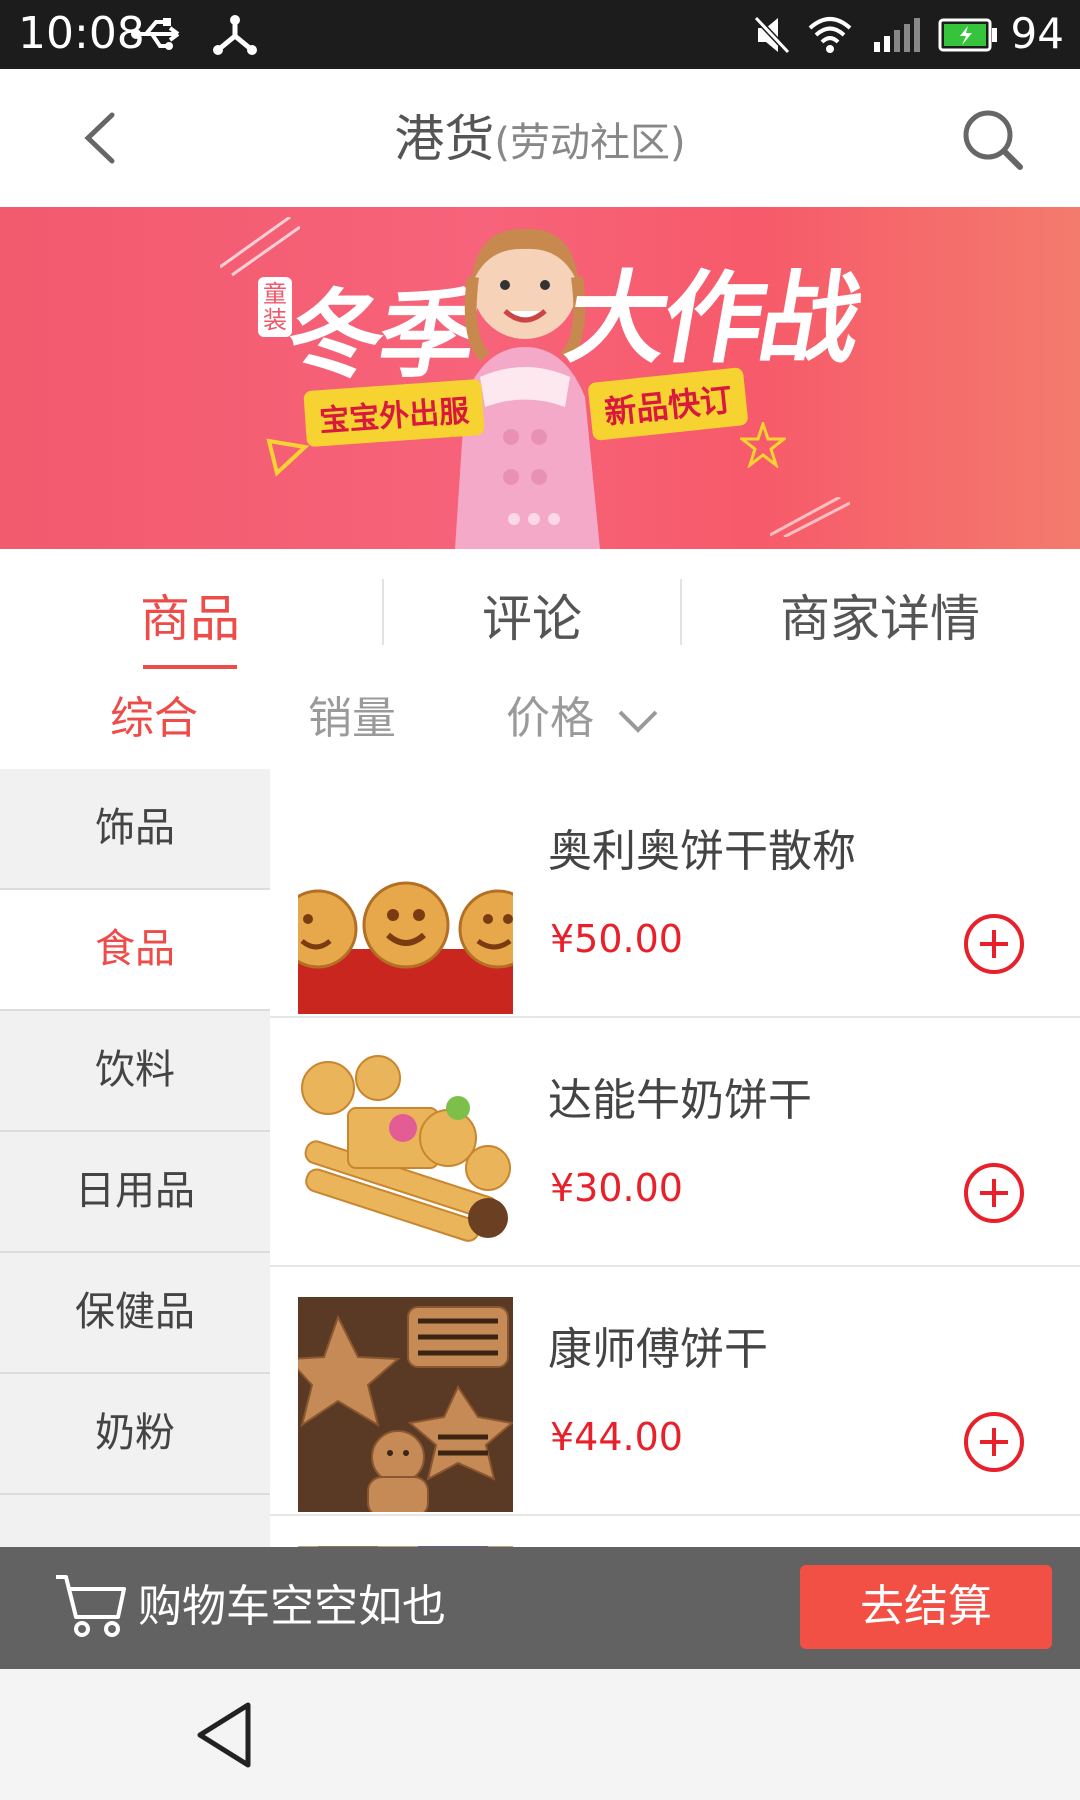  Describe the element at coordinates (830, 35) in the screenshot. I see `wifi-icon` at that location.